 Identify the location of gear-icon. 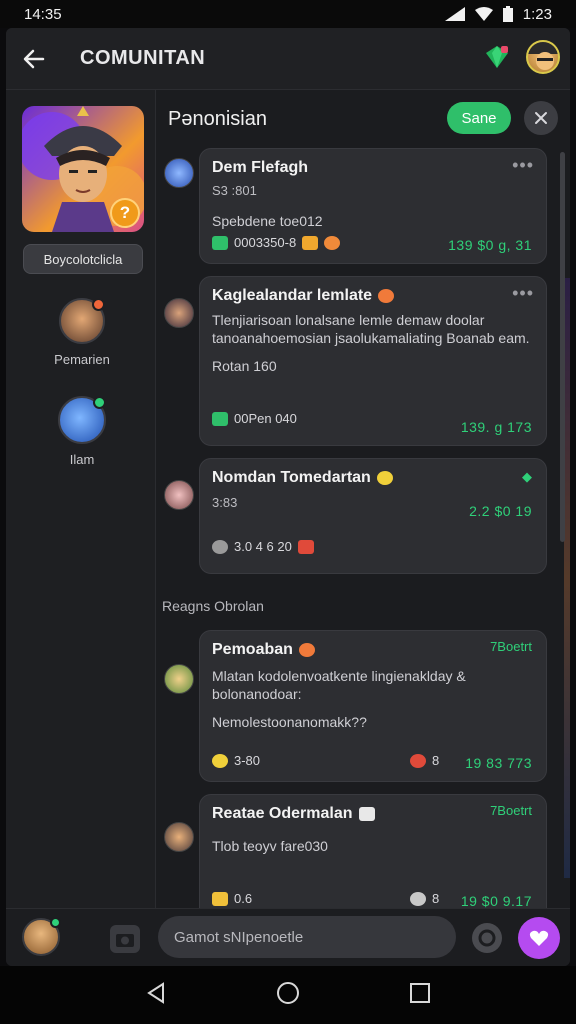
(487, 938).